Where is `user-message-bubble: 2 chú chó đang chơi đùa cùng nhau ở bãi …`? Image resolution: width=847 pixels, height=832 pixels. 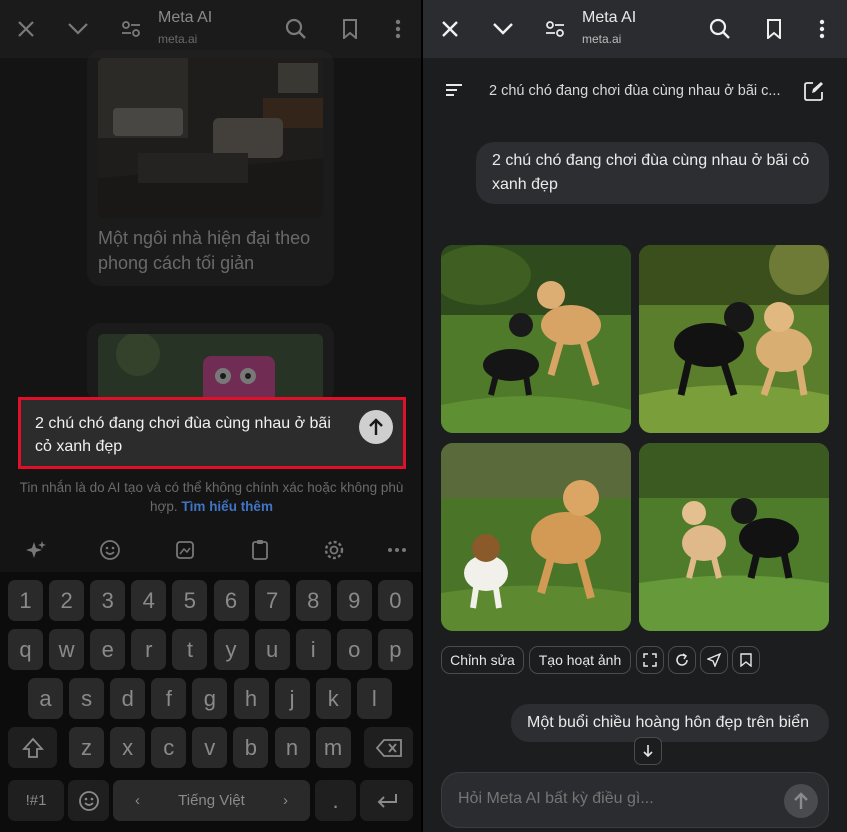
user-message-bubble: 2 chú chó đang chơi đùa cùng nhau ở bãi … is located at coordinates (652, 173).